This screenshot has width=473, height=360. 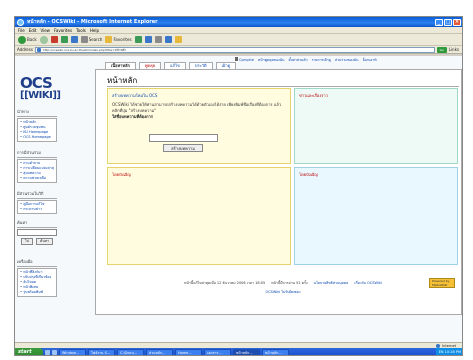 I want to click on refresh-icon, so click(x=64, y=39).